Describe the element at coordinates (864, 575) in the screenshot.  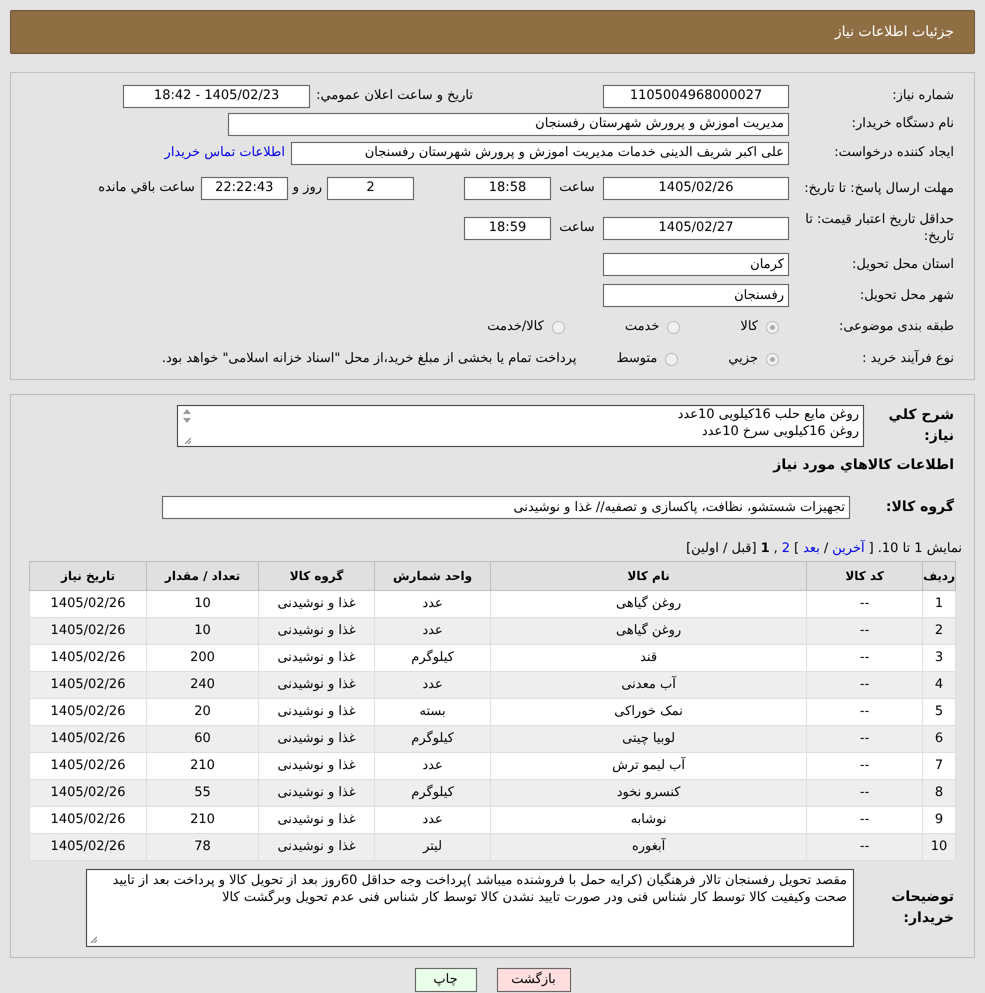
I see `column-header: کد کالا` at that location.